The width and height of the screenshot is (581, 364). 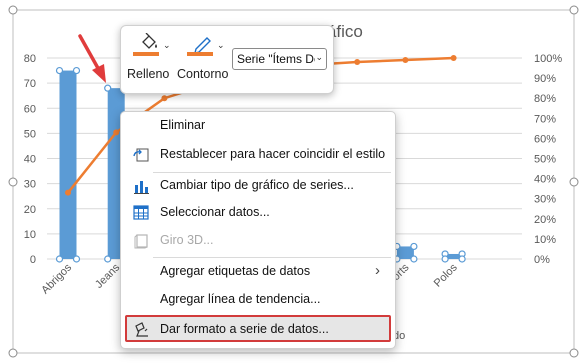 I want to click on menu-item-label: Agregar etiquetas de datos, so click(x=235, y=271).